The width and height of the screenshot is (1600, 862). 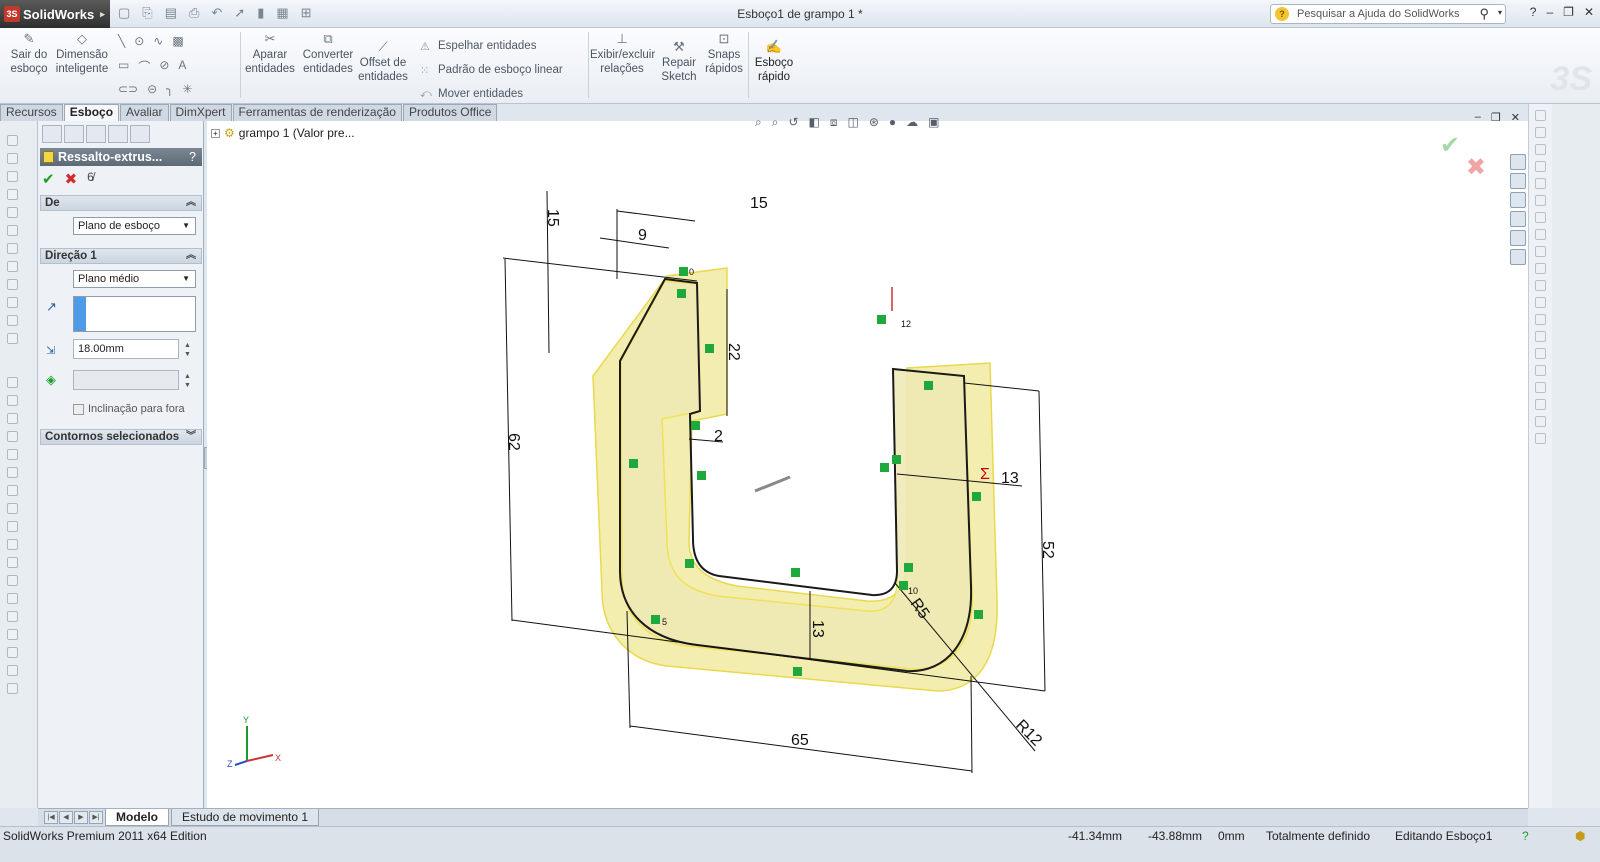 I want to click on menu-arrow-icon: ▸, so click(x=102, y=14).